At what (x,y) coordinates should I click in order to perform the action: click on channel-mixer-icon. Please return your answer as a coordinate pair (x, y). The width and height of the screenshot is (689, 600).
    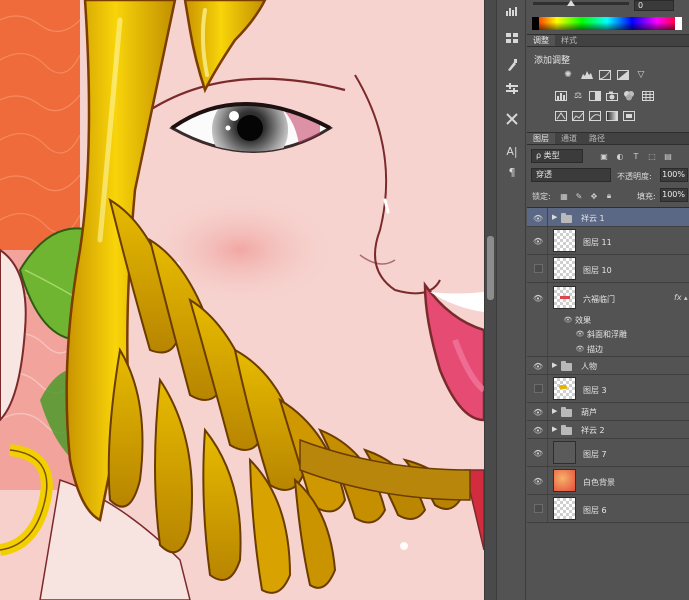
    Looking at the image, I should click on (629, 95).